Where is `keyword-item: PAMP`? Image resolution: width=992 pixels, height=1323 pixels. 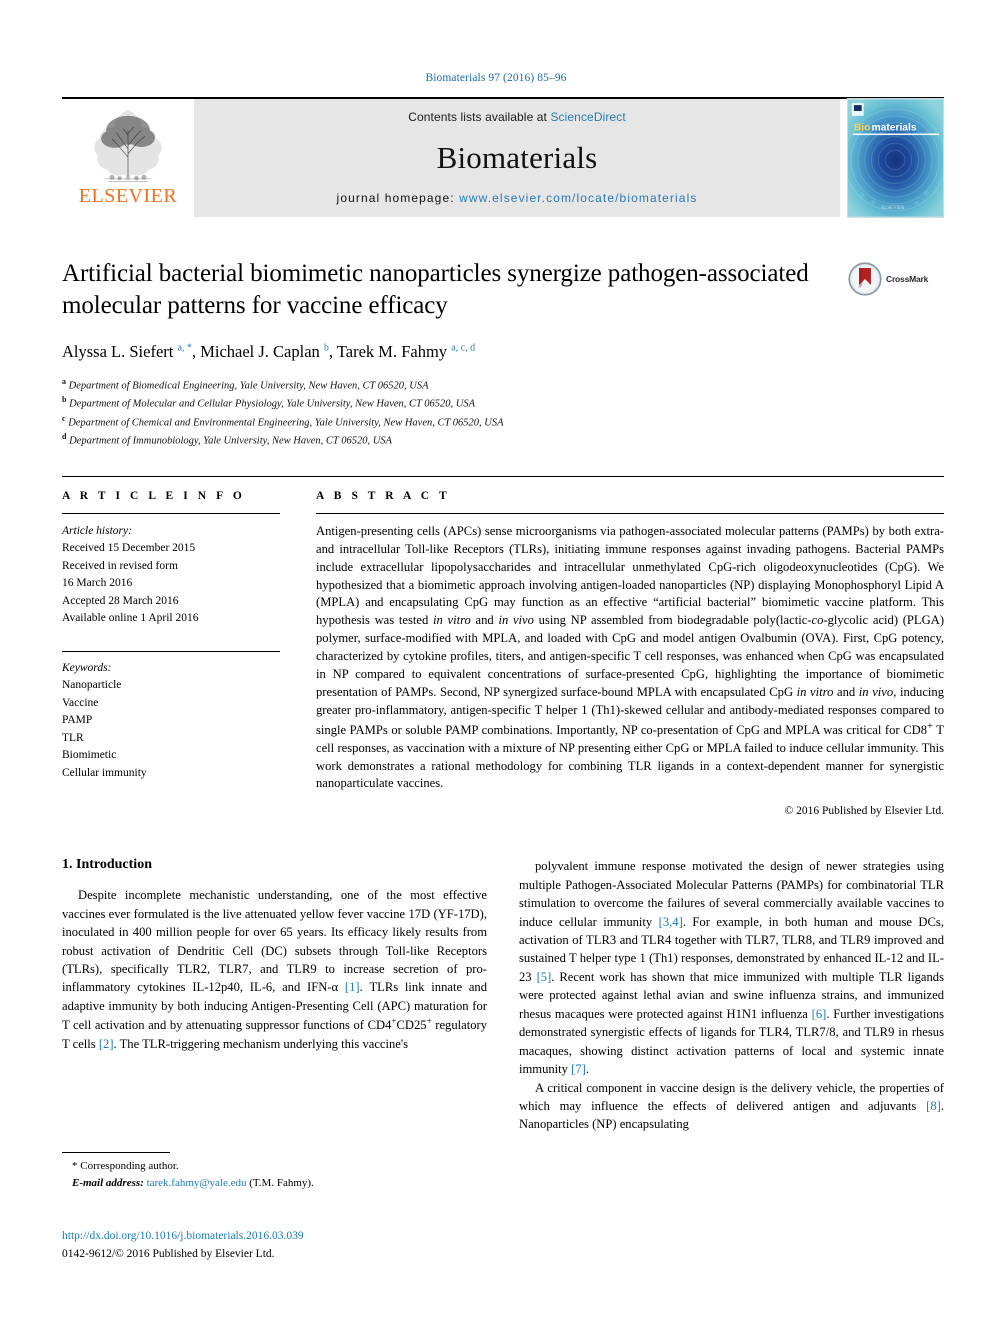
keyword-item: PAMP is located at coordinates (77, 720).